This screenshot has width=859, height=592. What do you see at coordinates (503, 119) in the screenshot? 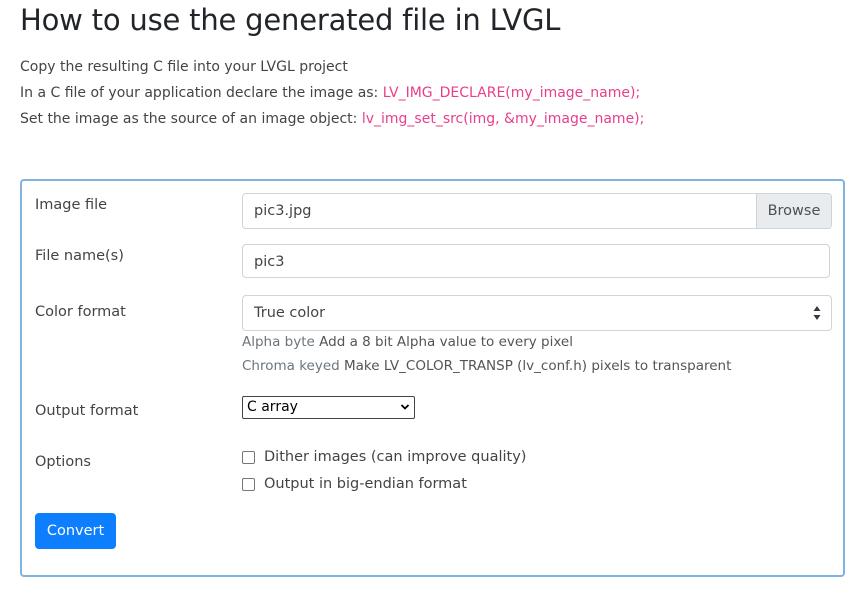
I see `code-snippet-set-src: lv_img_set_src(img, &my_image_name);` at bounding box center [503, 119].